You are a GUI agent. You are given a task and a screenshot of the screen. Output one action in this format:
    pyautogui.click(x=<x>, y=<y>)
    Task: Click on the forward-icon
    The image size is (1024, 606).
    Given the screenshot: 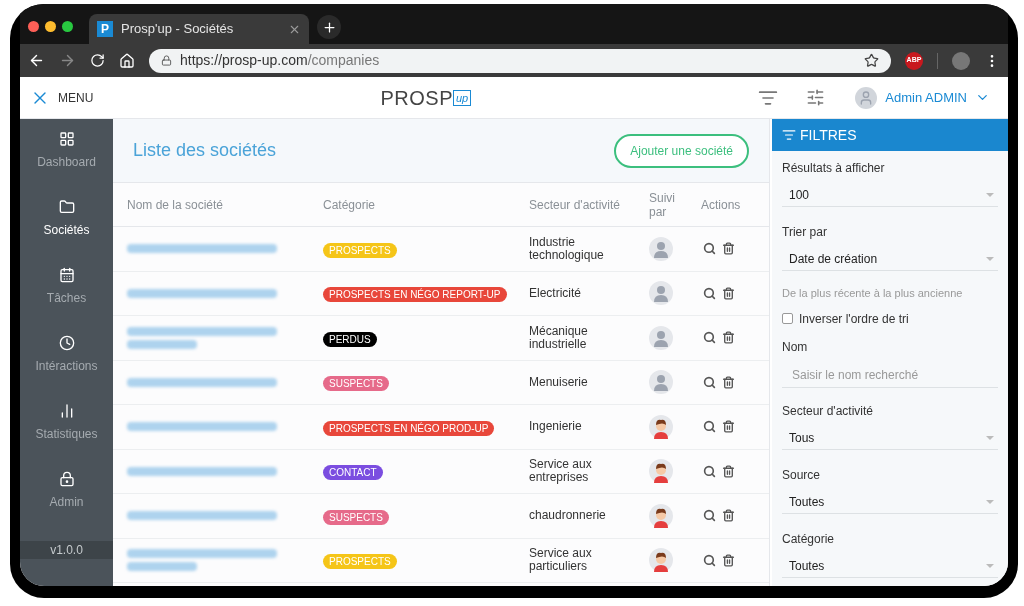 What is the action you would take?
    pyautogui.click(x=67, y=60)
    